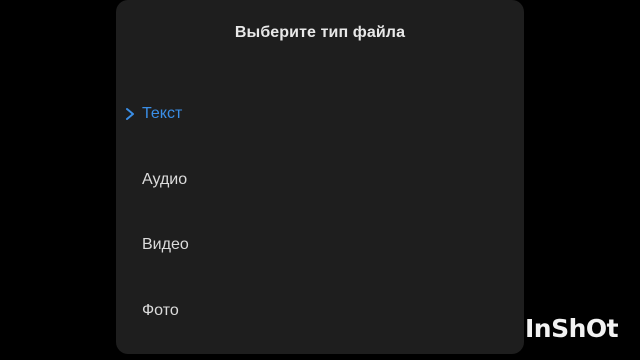  I want to click on option-label: Видео, so click(165, 244).